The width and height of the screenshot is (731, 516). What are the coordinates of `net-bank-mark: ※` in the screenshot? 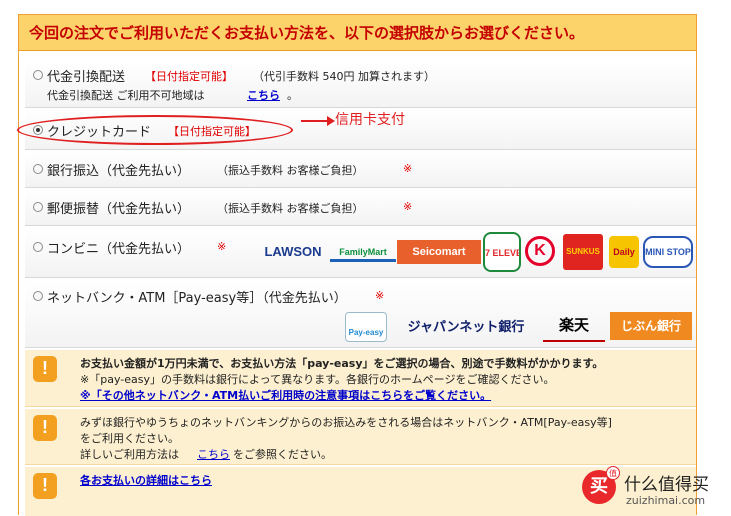 It's located at (380, 295).